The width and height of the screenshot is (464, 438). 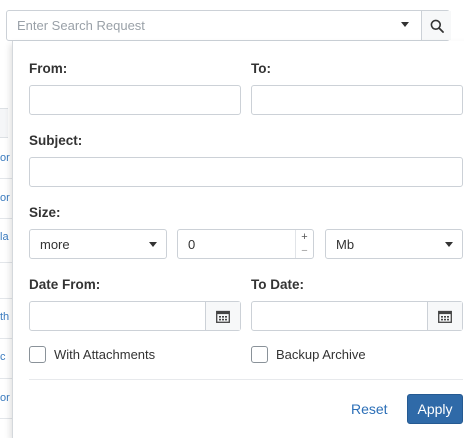 What do you see at coordinates (4, 123) in the screenshot?
I see `background-list-header` at bounding box center [4, 123].